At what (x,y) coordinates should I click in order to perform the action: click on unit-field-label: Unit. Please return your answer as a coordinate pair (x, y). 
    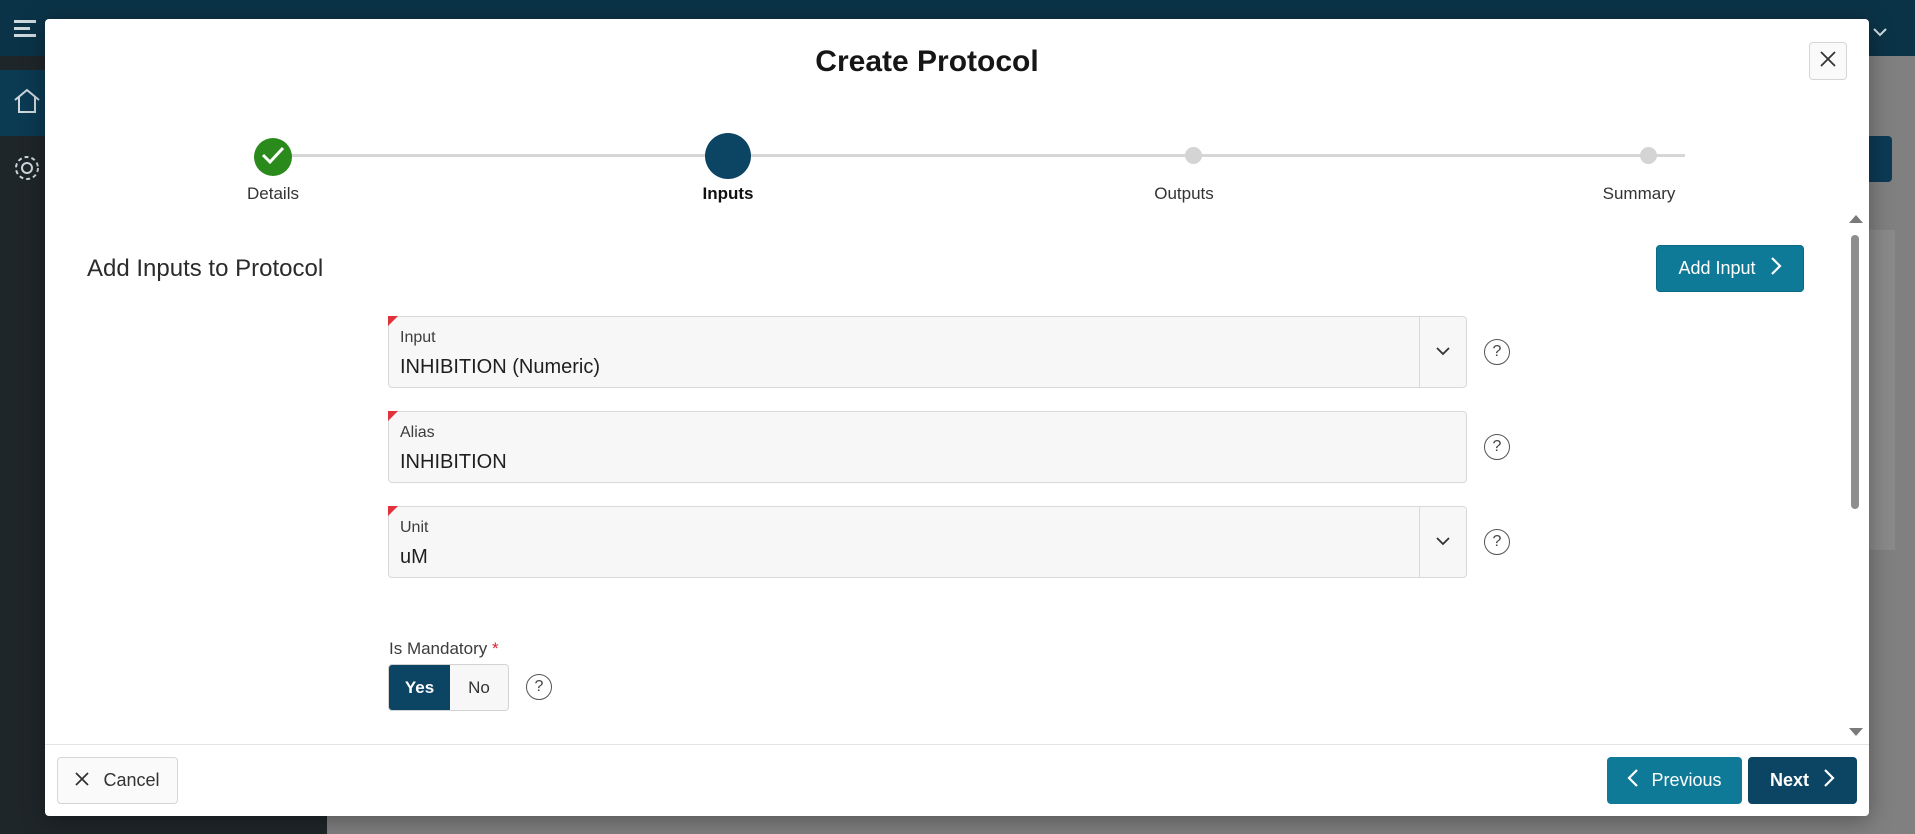
    Looking at the image, I should click on (414, 527).